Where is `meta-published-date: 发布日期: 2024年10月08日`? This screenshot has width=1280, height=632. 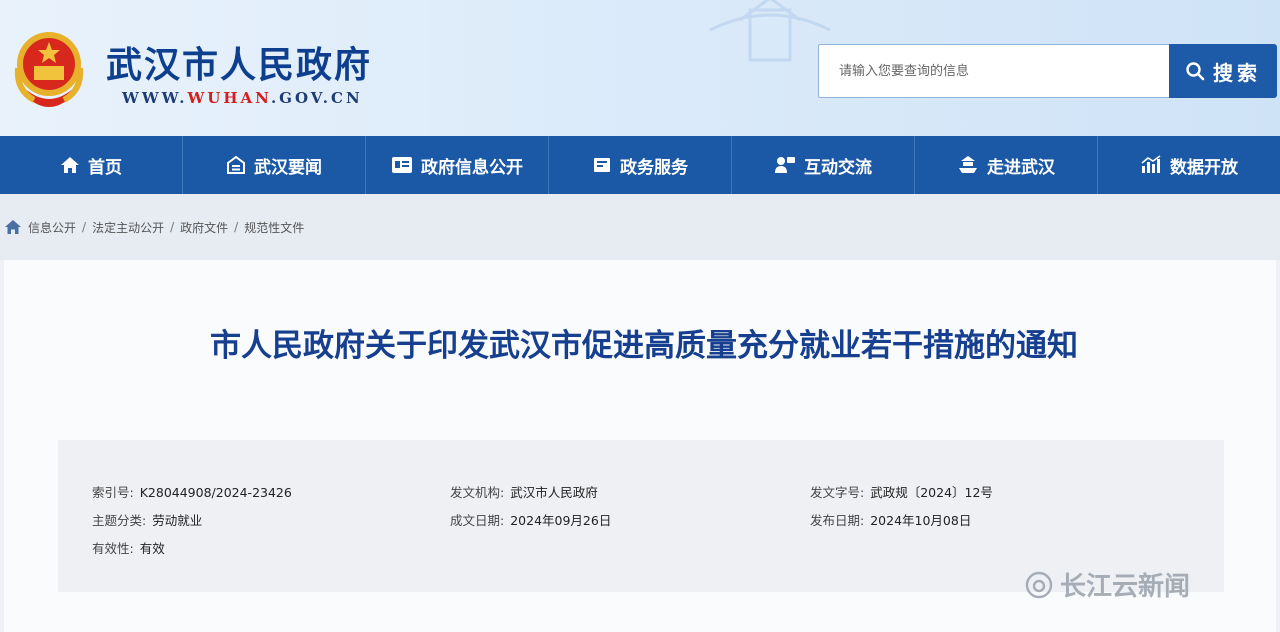
meta-published-date: 发布日期: 2024年10月08日 is located at coordinates (891, 520).